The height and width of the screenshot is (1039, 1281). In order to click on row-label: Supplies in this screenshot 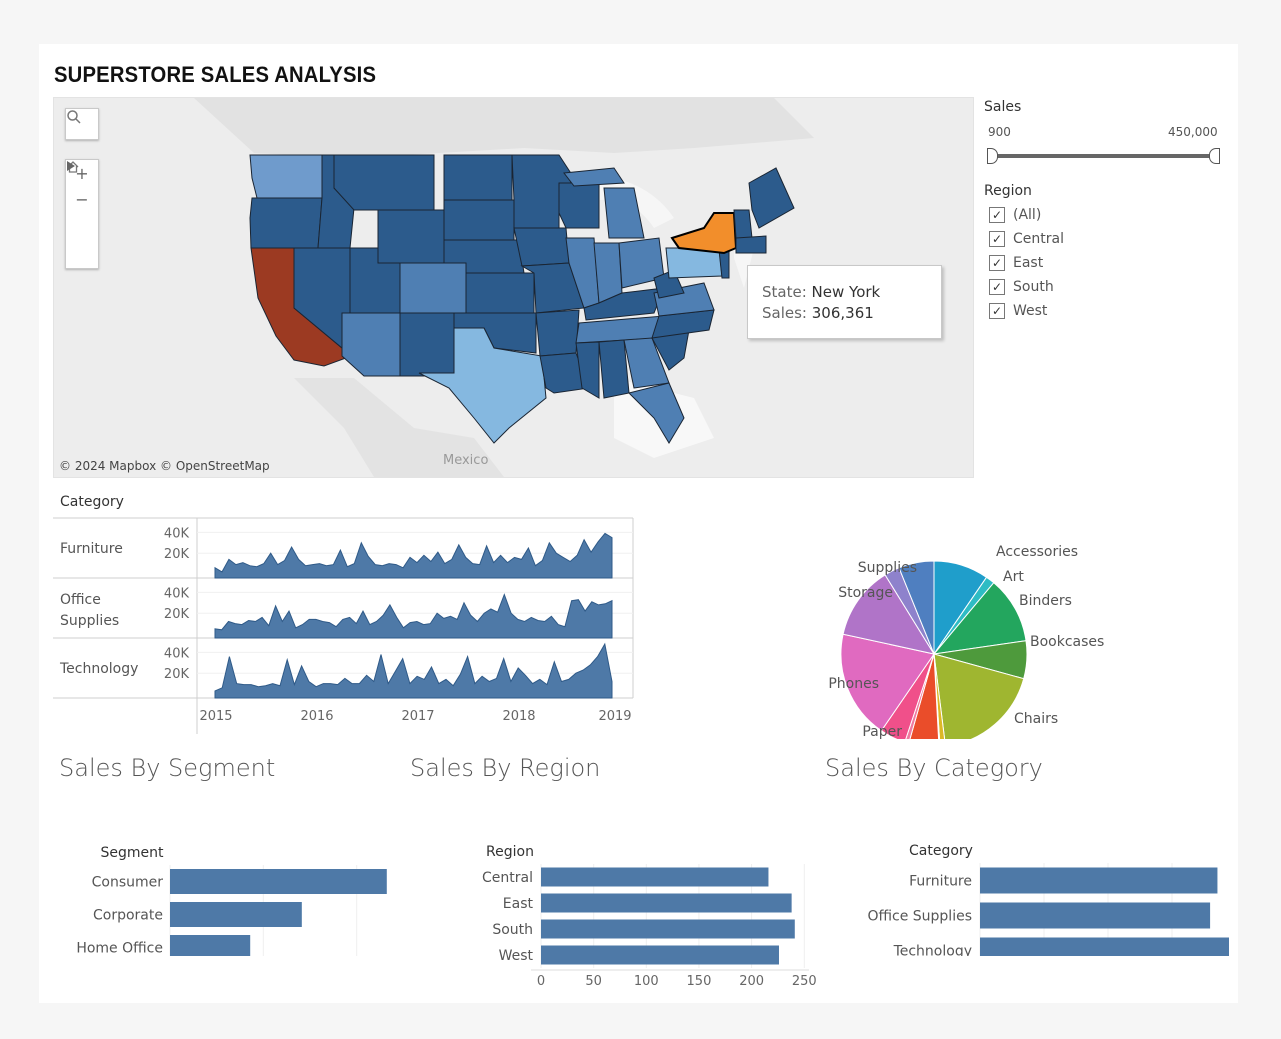, I will do `click(89, 621)`.